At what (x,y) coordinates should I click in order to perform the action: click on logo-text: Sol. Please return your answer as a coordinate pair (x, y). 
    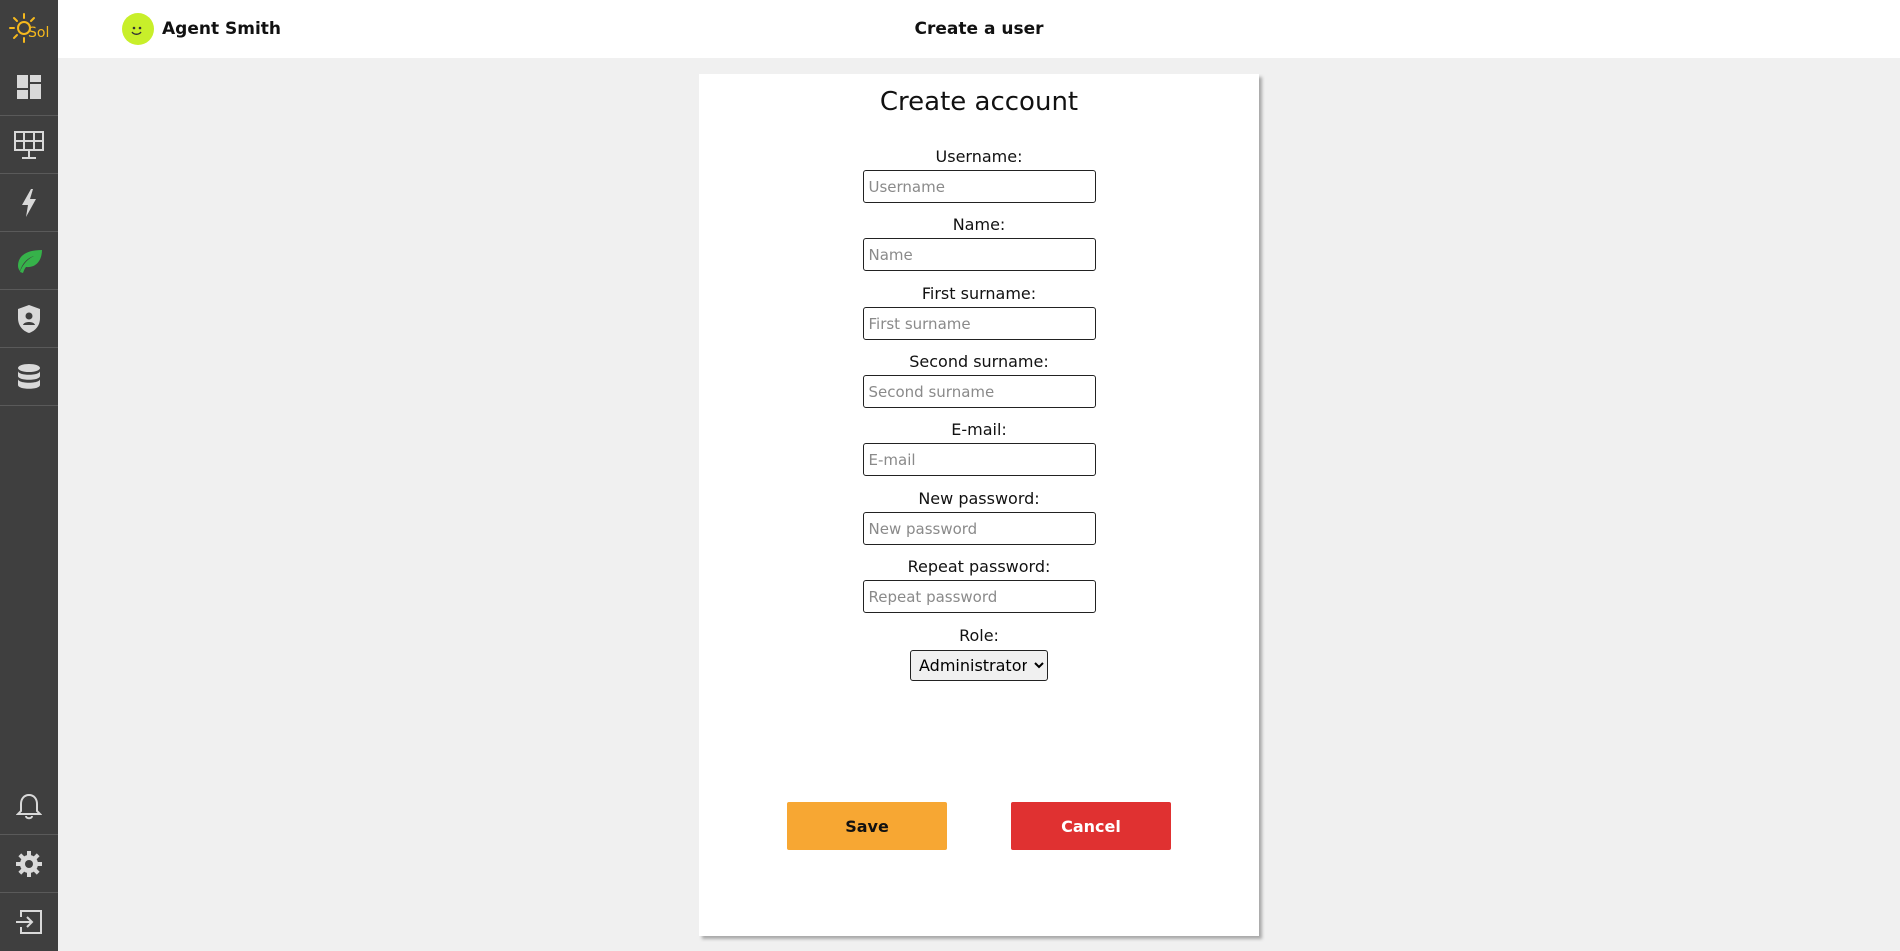
    Looking at the image, I should click on (39, 33).